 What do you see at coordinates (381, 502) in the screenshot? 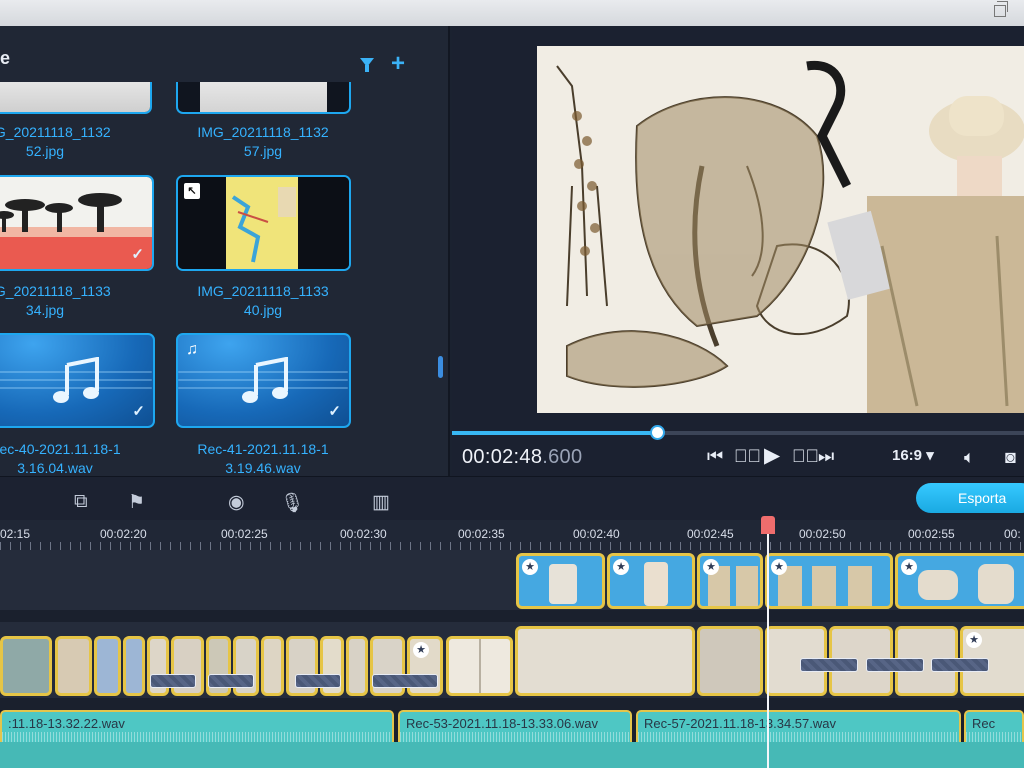
I see `multitrack-icon: ▥` at bounding box center [381, 502].